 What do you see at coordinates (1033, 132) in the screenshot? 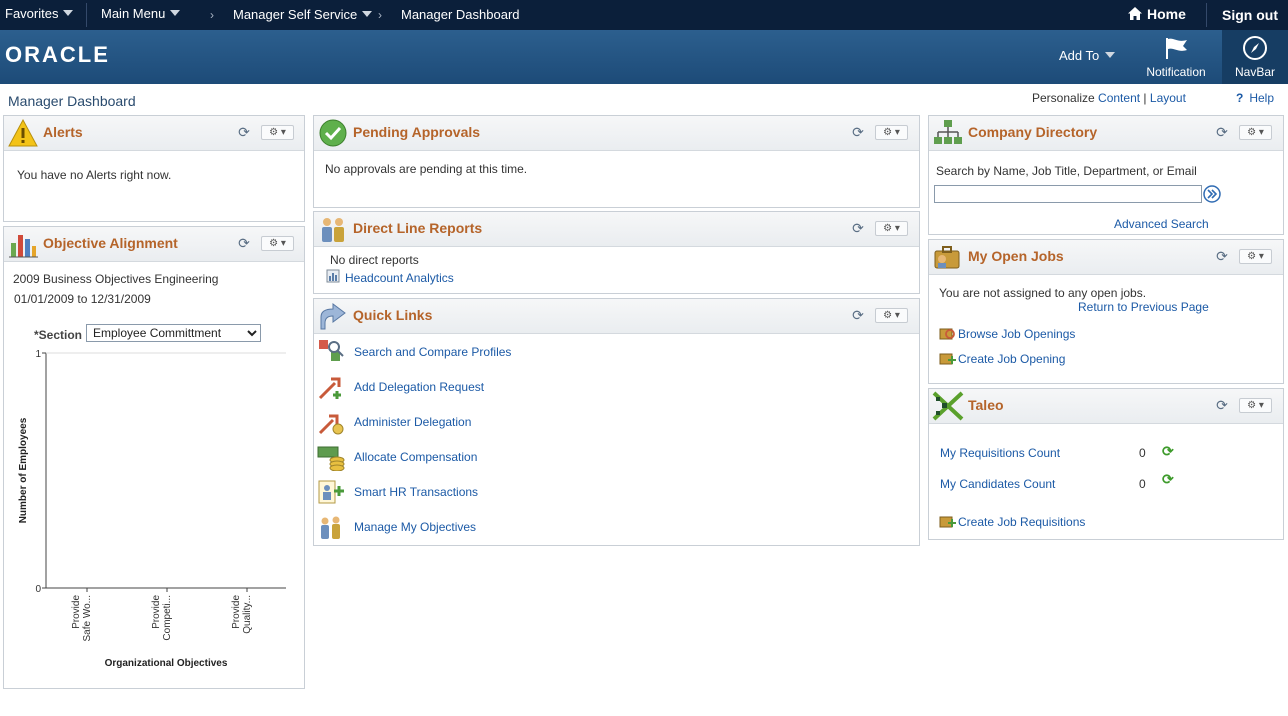
I see `pagelet-title: Company Directory` at bounding box center [1033, 132].